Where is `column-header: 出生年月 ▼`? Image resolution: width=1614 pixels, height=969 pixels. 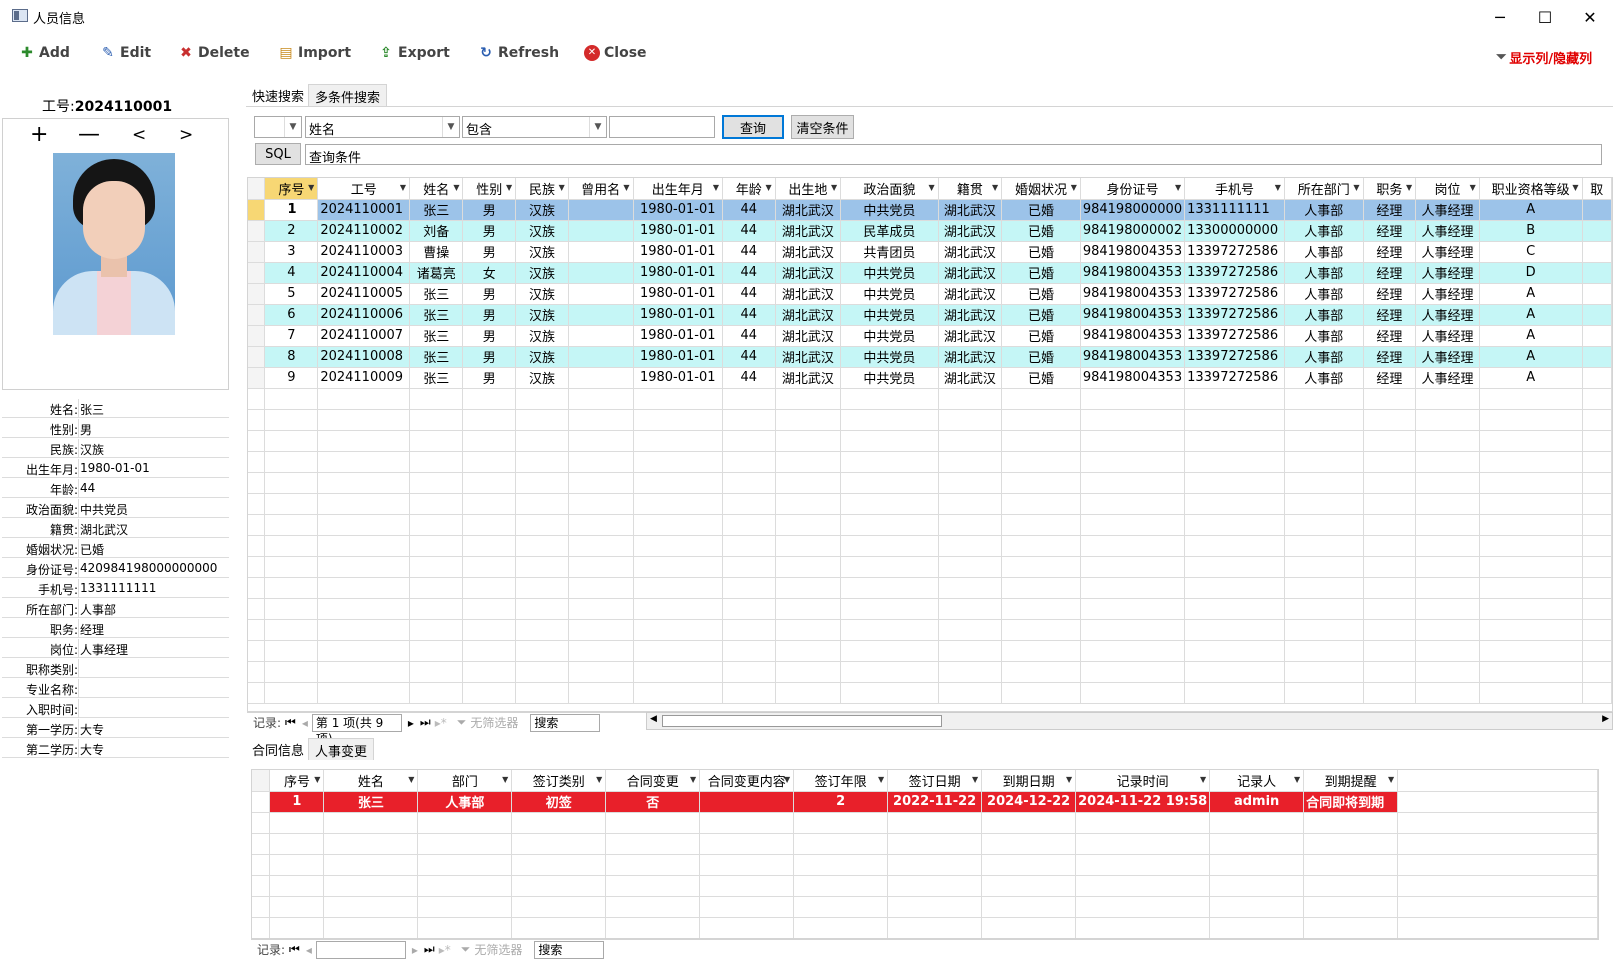 column-header: 出生年月 ▼ is located at coordinates (678, 189).